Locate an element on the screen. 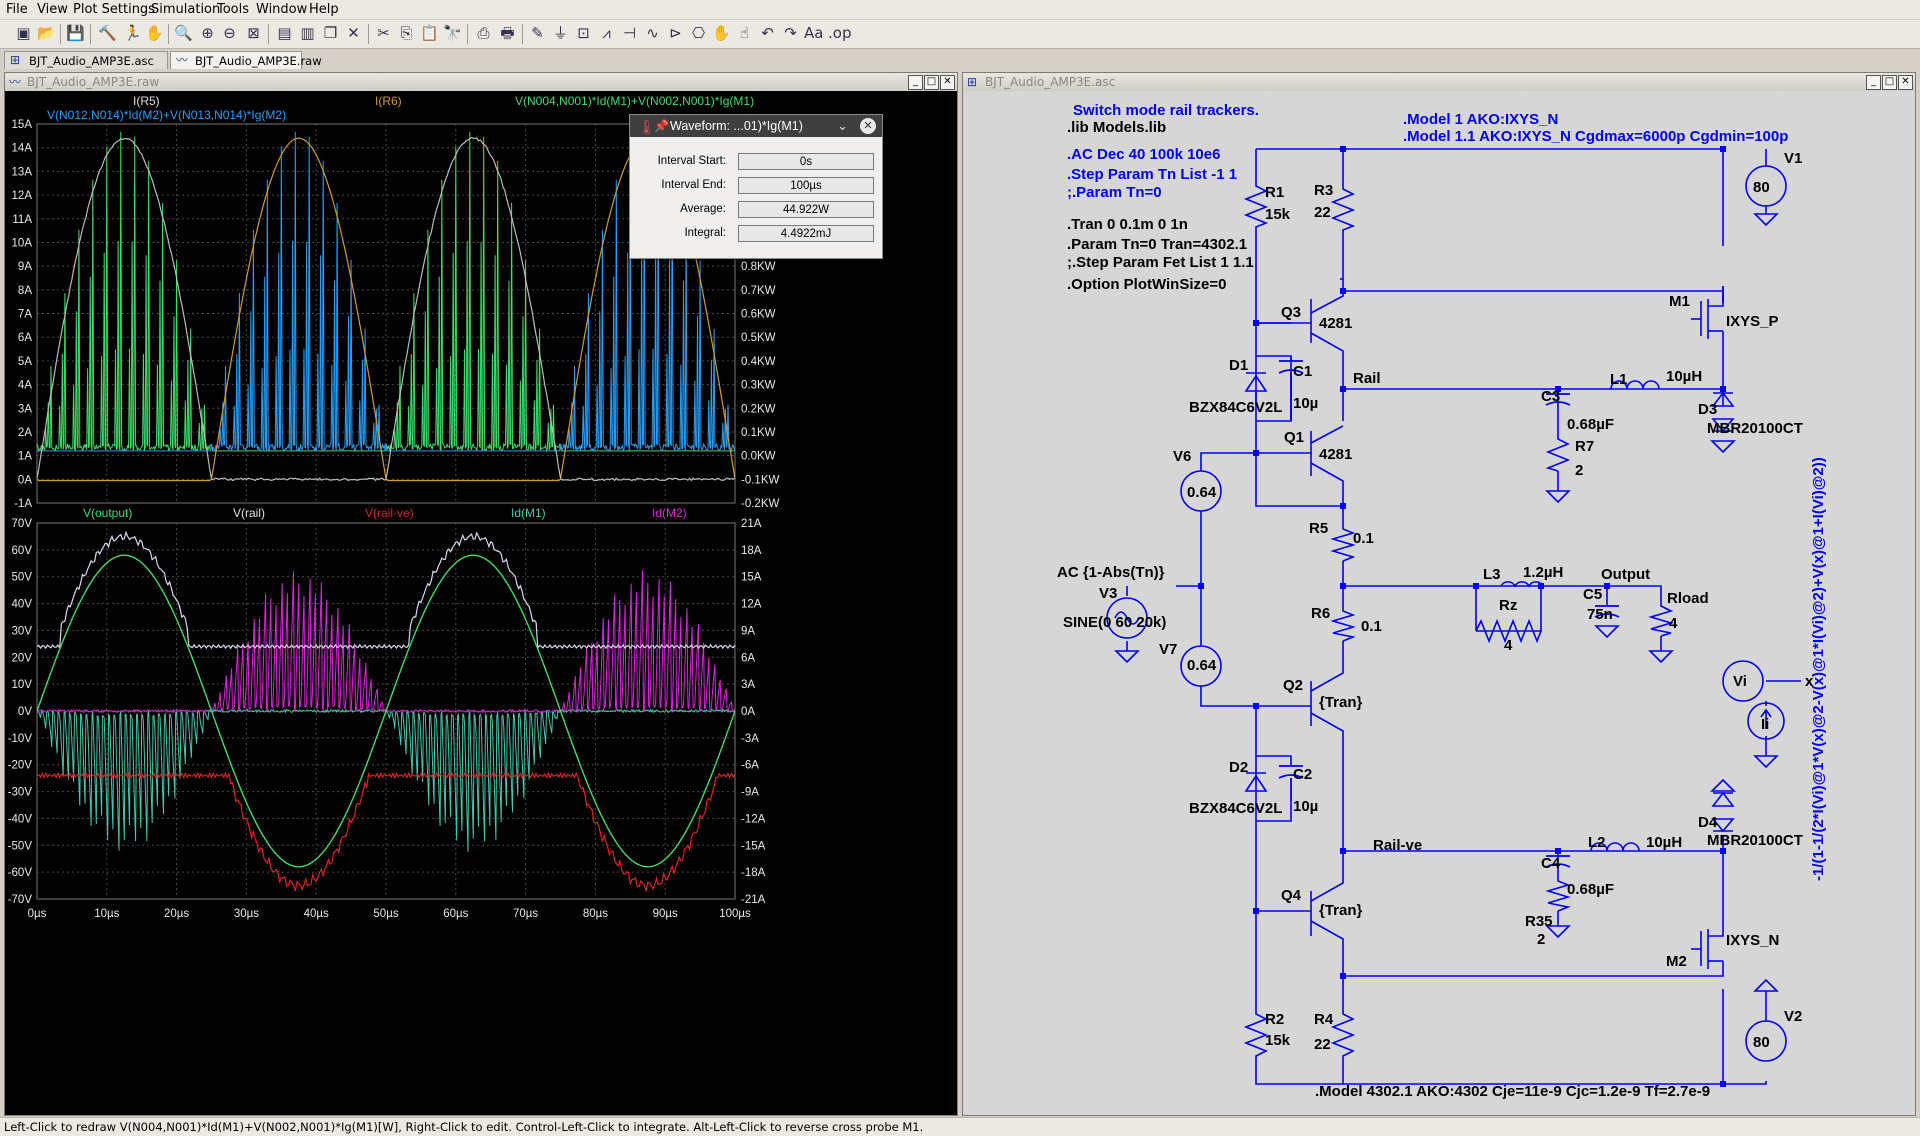 Image resolution: width=1920 pixels, height=1136 pixels. R35-label: R35 is located at coordinates (1539, 921).